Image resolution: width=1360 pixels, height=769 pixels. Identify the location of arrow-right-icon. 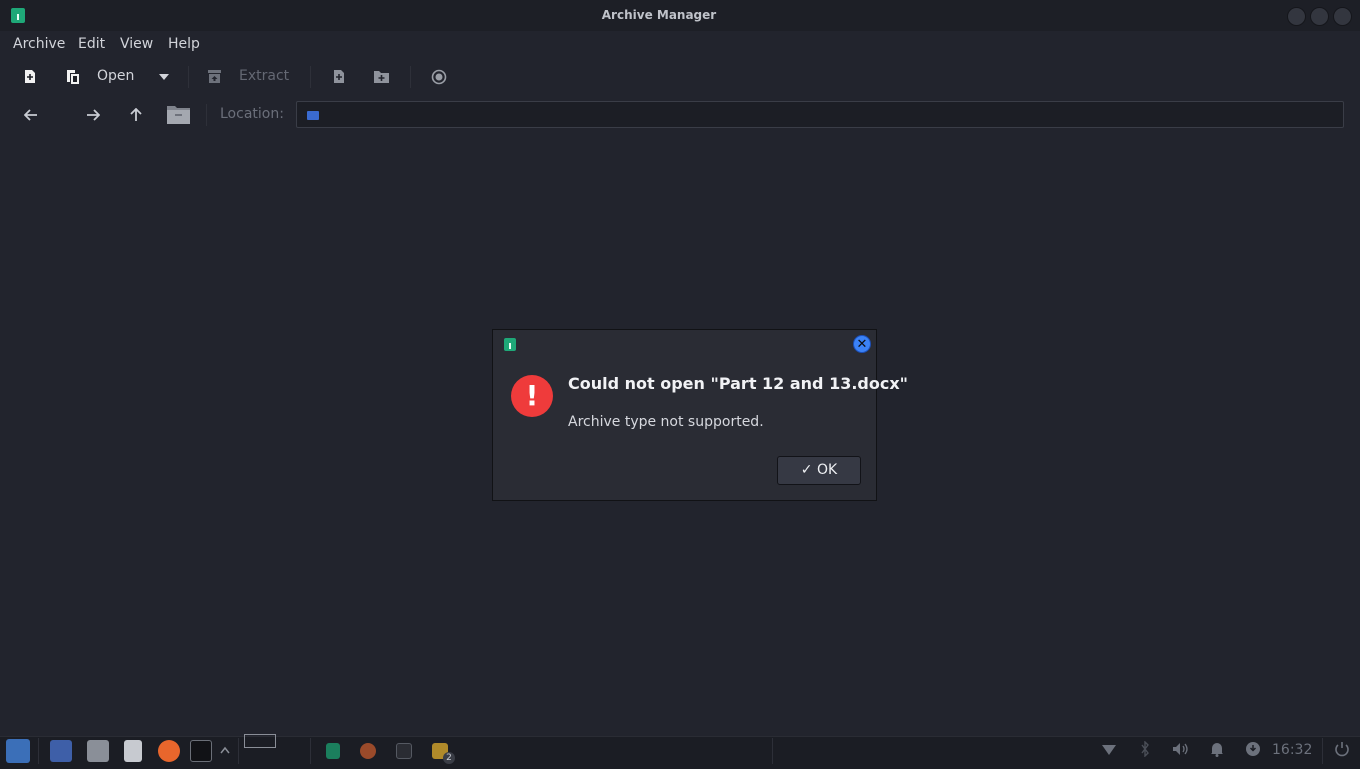
(93, 115).